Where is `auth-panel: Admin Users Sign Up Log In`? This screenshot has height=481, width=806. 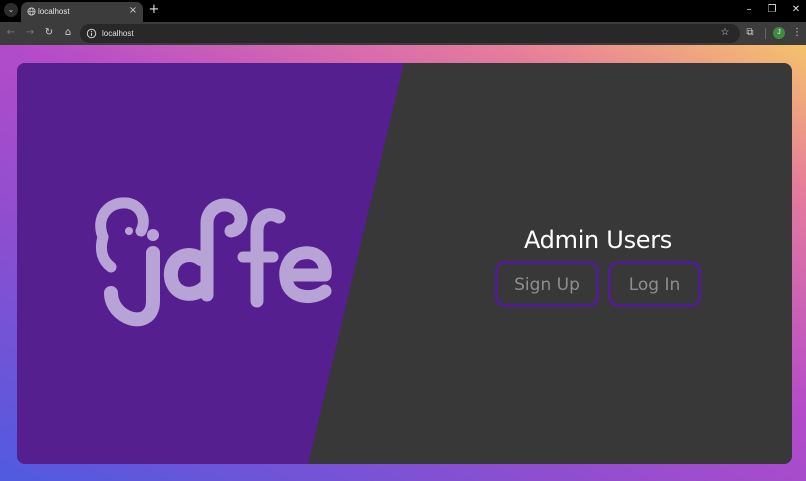
auth-panel: Admin Users Sign Up Log In is located at coordinates (598, 268).